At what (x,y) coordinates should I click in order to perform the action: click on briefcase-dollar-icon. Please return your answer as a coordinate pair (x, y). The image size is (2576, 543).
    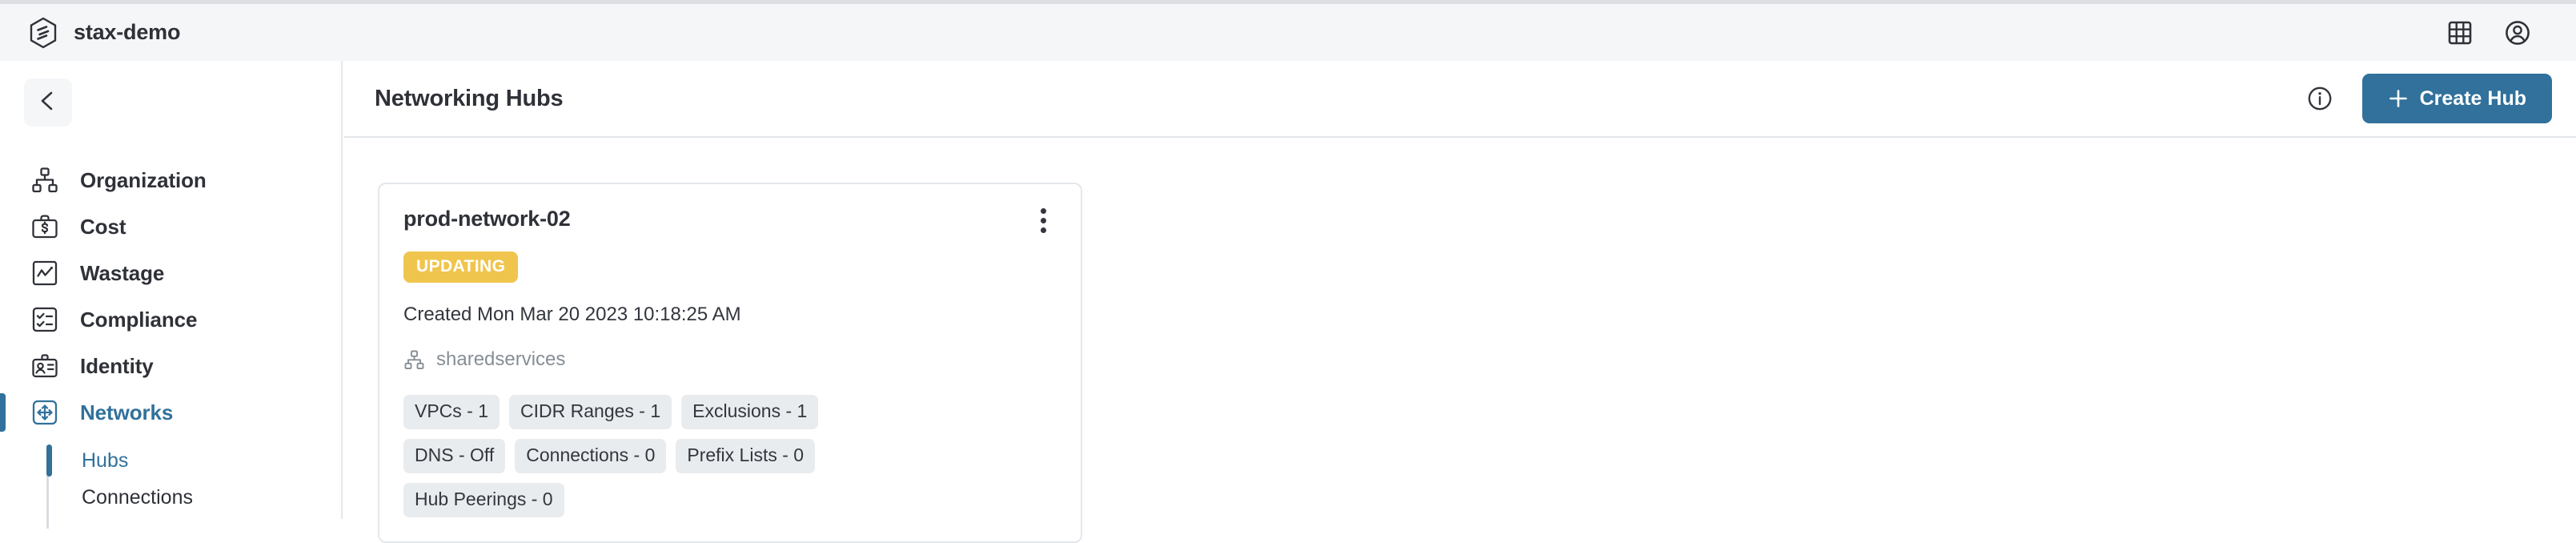
    Looking at the image, I should click on (44, 226).